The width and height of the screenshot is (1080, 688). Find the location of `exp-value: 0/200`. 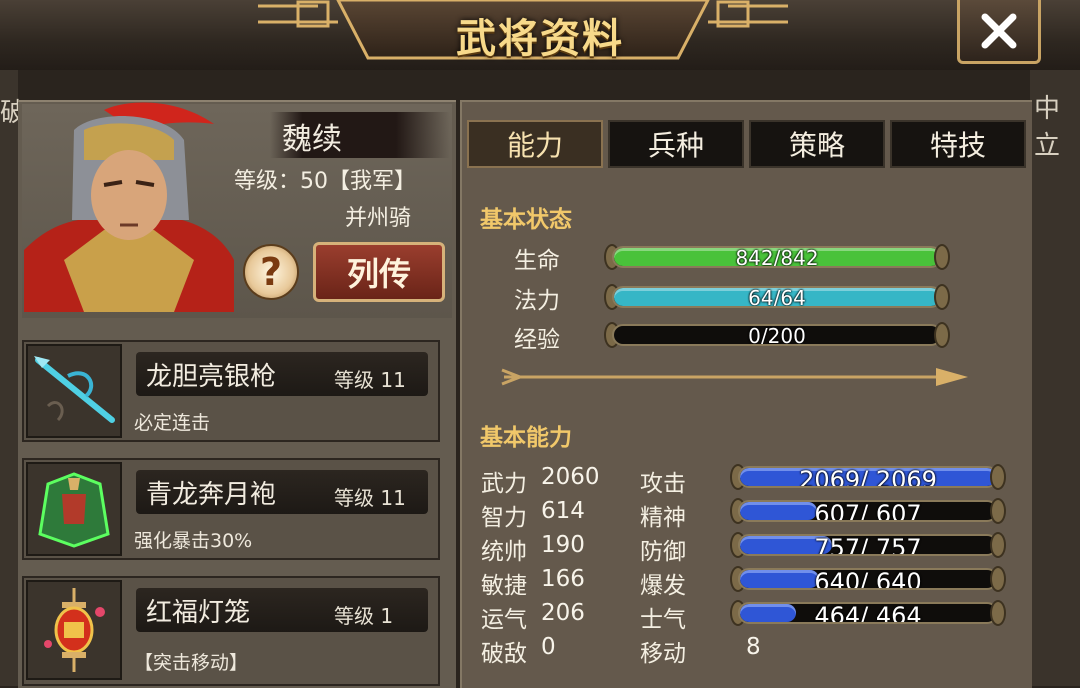

exp-value: 0/200 is located at coordinates (777, 335).